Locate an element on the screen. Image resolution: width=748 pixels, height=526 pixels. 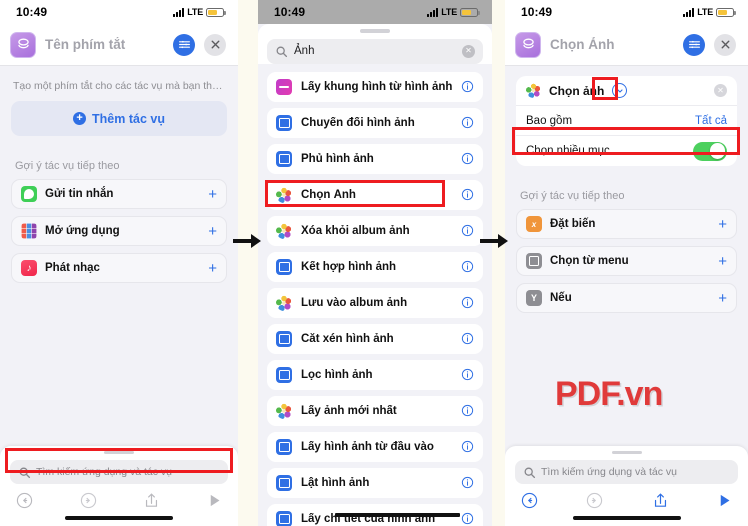
search-result-label: Lật hình ảnh is located at coordinates (335, 482).